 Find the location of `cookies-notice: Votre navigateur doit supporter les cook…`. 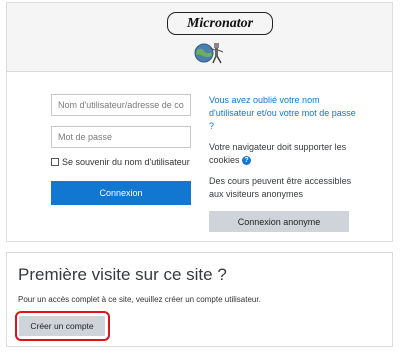

cookies-notice: Votre navigateur doit supporter les cook… is located at coordinates (283, 154).